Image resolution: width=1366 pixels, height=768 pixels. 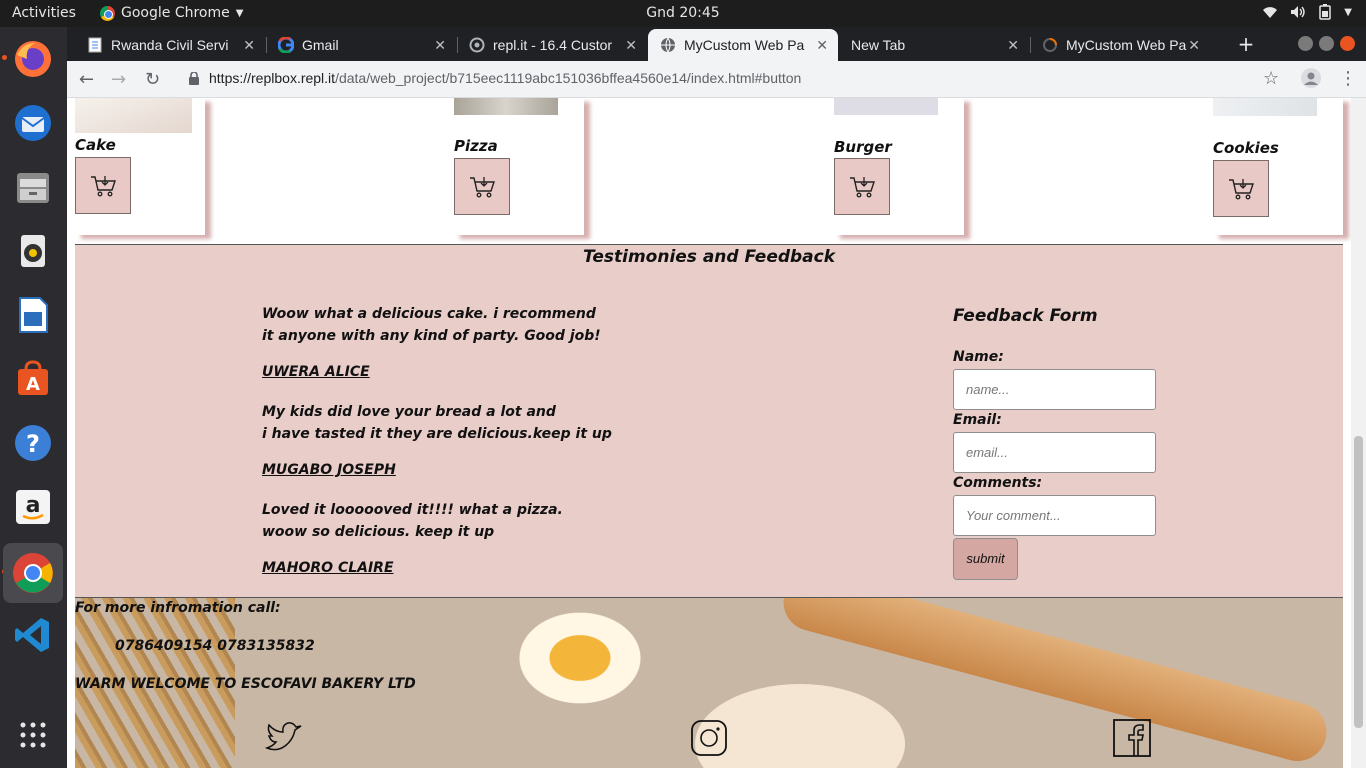 What do you see at coordinates (709, 257) in the screenshot?
I see `section-title: Testimonies and Feedback` at bounding box center [709, 257].